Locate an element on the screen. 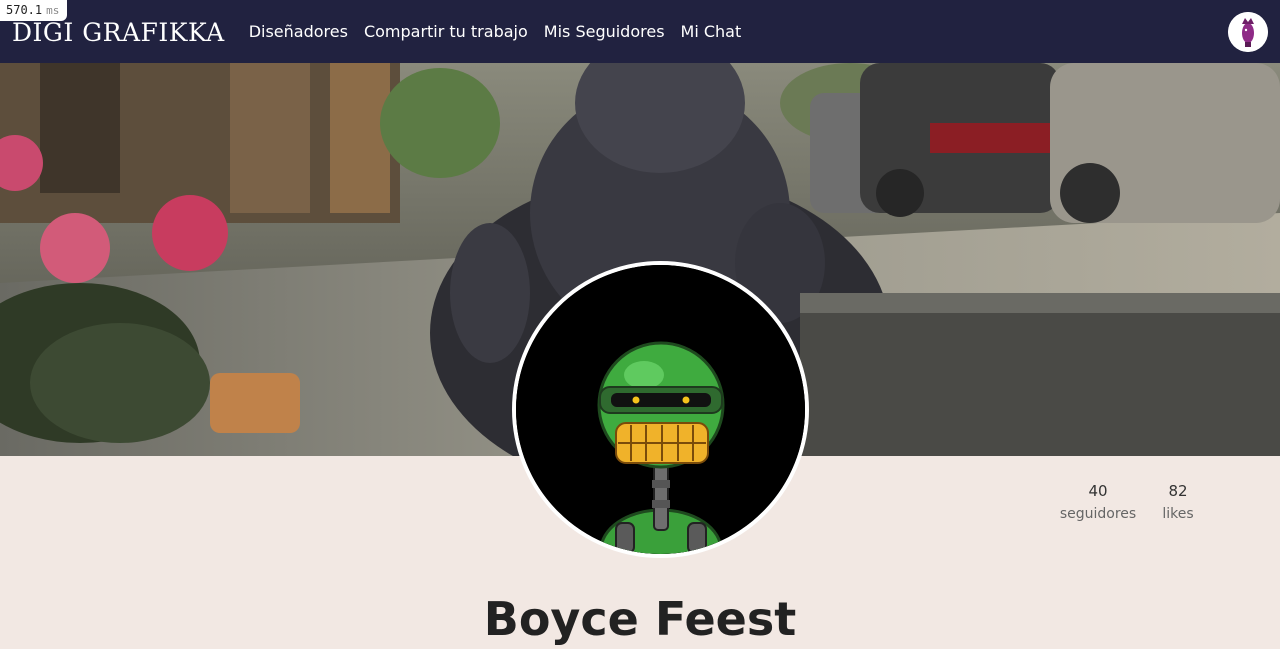 This screenshot has width=1280, height=649. perf-timer-value: 570.1 is located at coordinates (24, 10).